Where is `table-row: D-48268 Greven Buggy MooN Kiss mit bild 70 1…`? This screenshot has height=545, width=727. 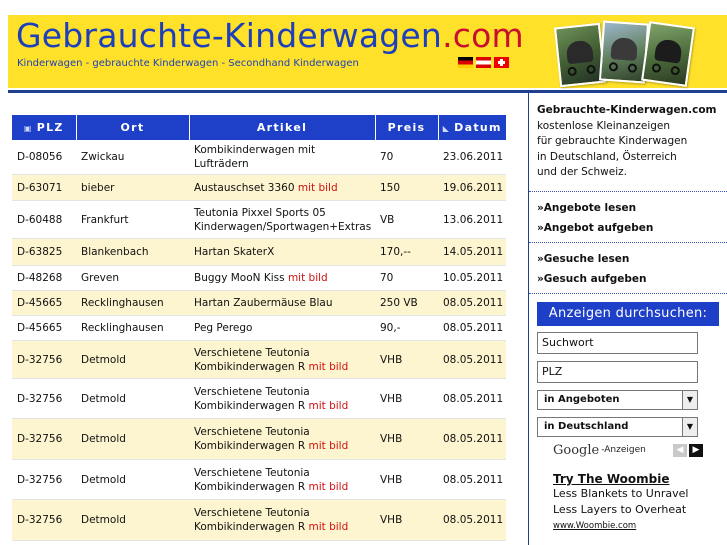
table-row: D-48268 Greven Buggy MooN Kiss mit bild 70 1… is located at coordinates (259, 278).